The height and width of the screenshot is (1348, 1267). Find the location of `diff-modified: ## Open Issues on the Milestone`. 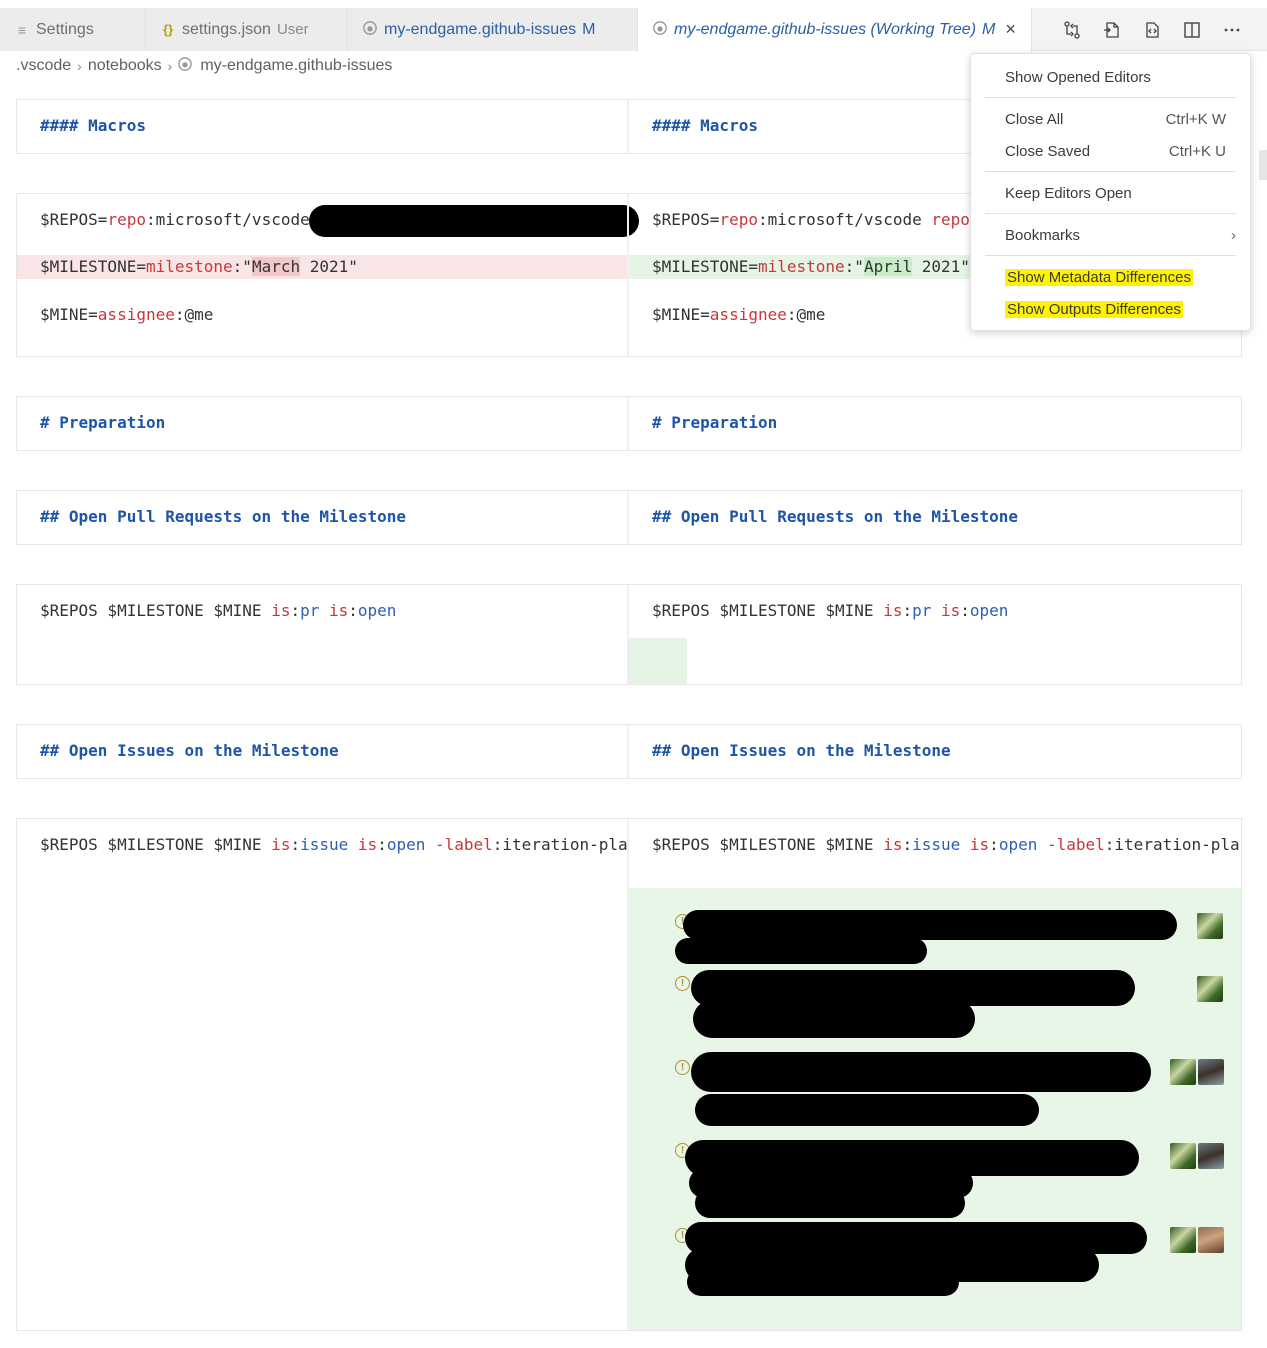

diff-modified: ## Open Issues on the Milestone is located at coordinates (935, 751).